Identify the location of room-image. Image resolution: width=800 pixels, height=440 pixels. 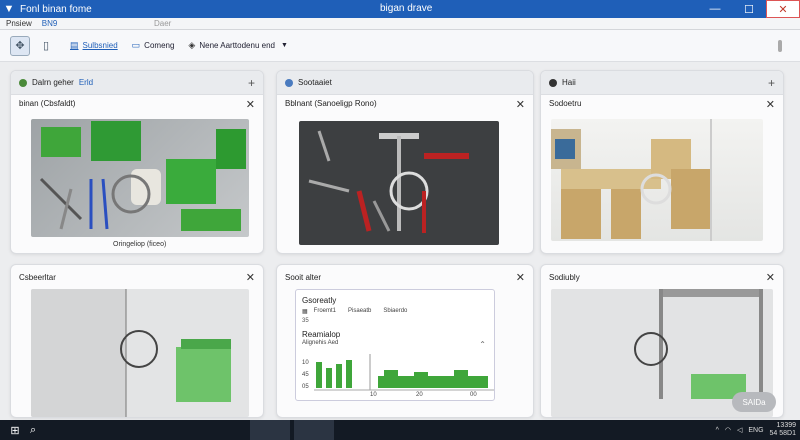
(657, 180).